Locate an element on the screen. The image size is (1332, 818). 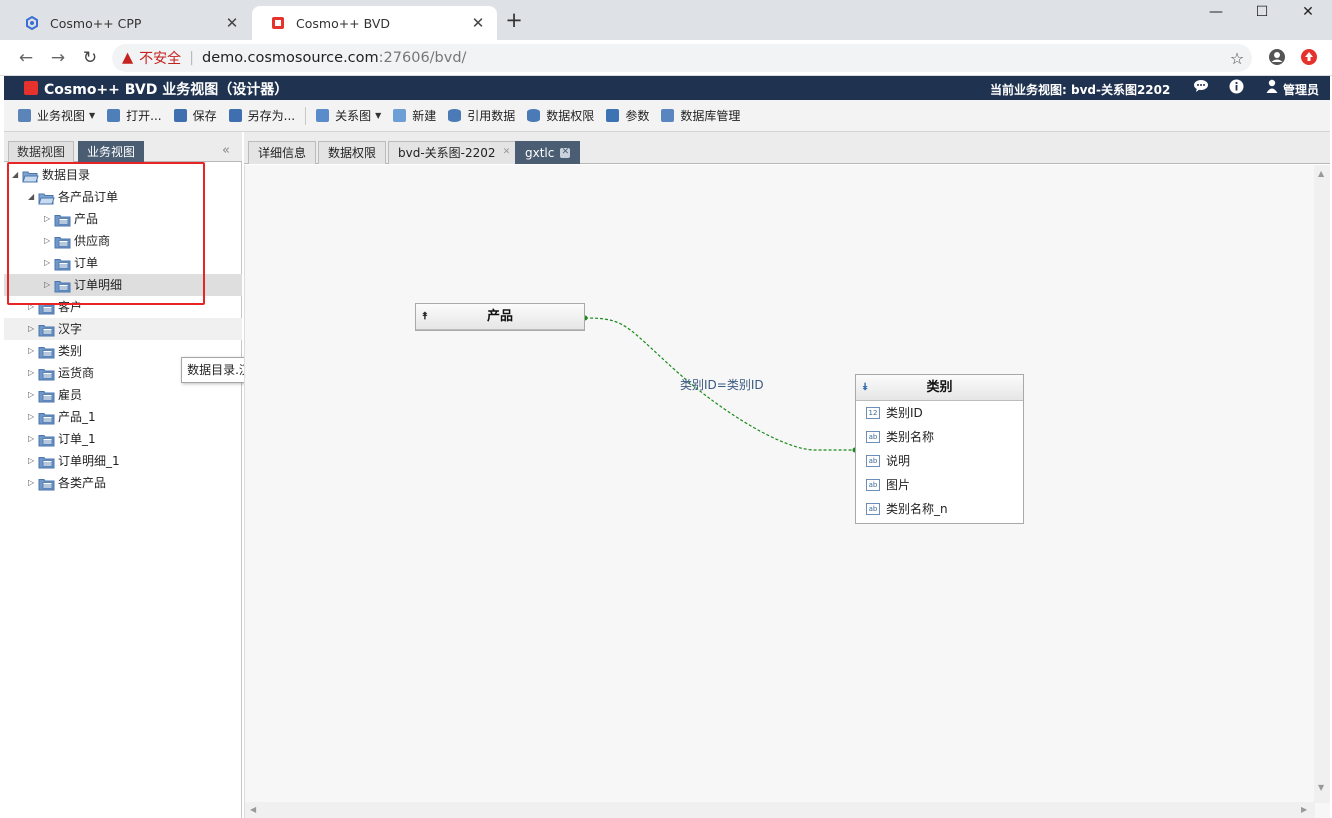
browser-tab-bvd: Cosmo++ BVD ✕ is located at coordinates (374, 23).